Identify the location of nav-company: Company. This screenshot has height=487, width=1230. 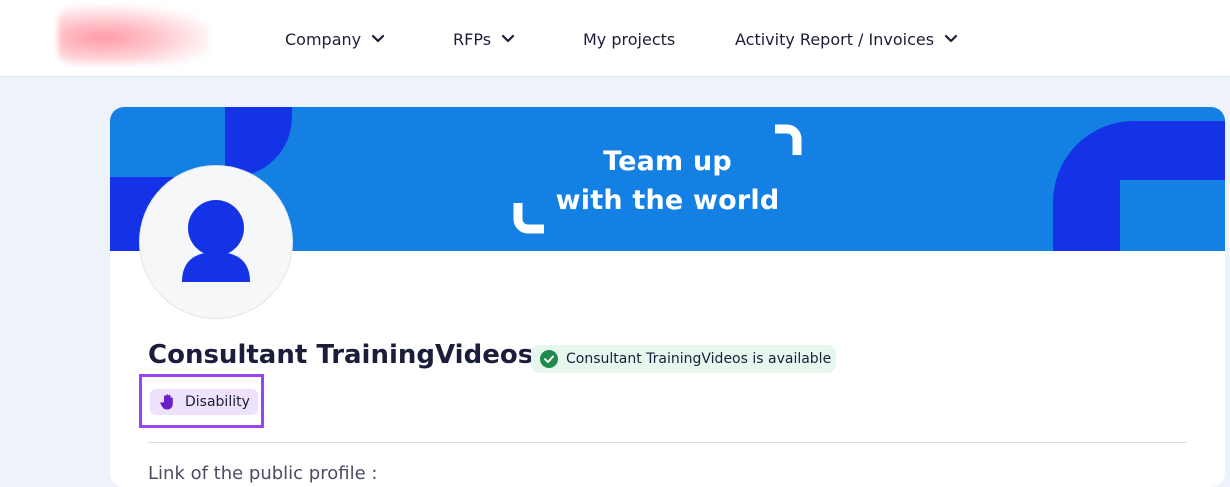
(335, 39).